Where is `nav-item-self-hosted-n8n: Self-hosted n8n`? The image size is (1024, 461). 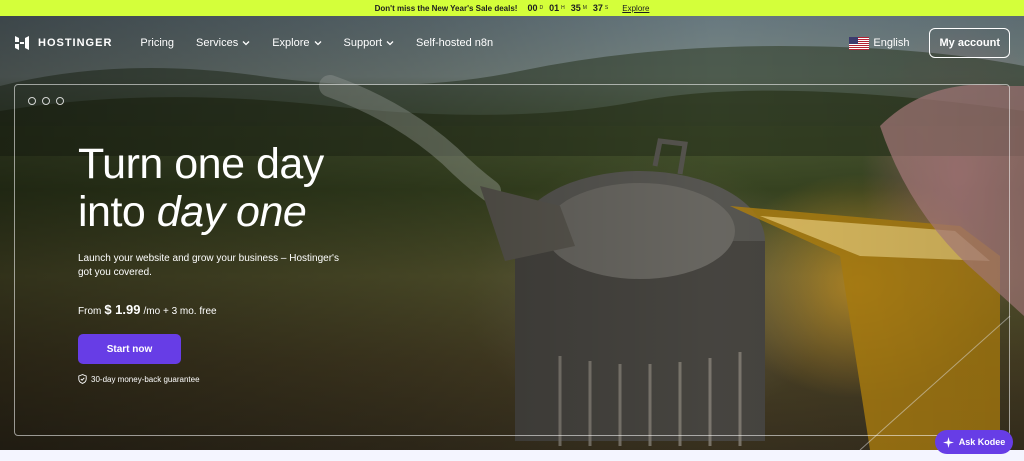
nav-item-self-hosted-n8n: Self-hosted n8n is located at coordinates (454, 43).